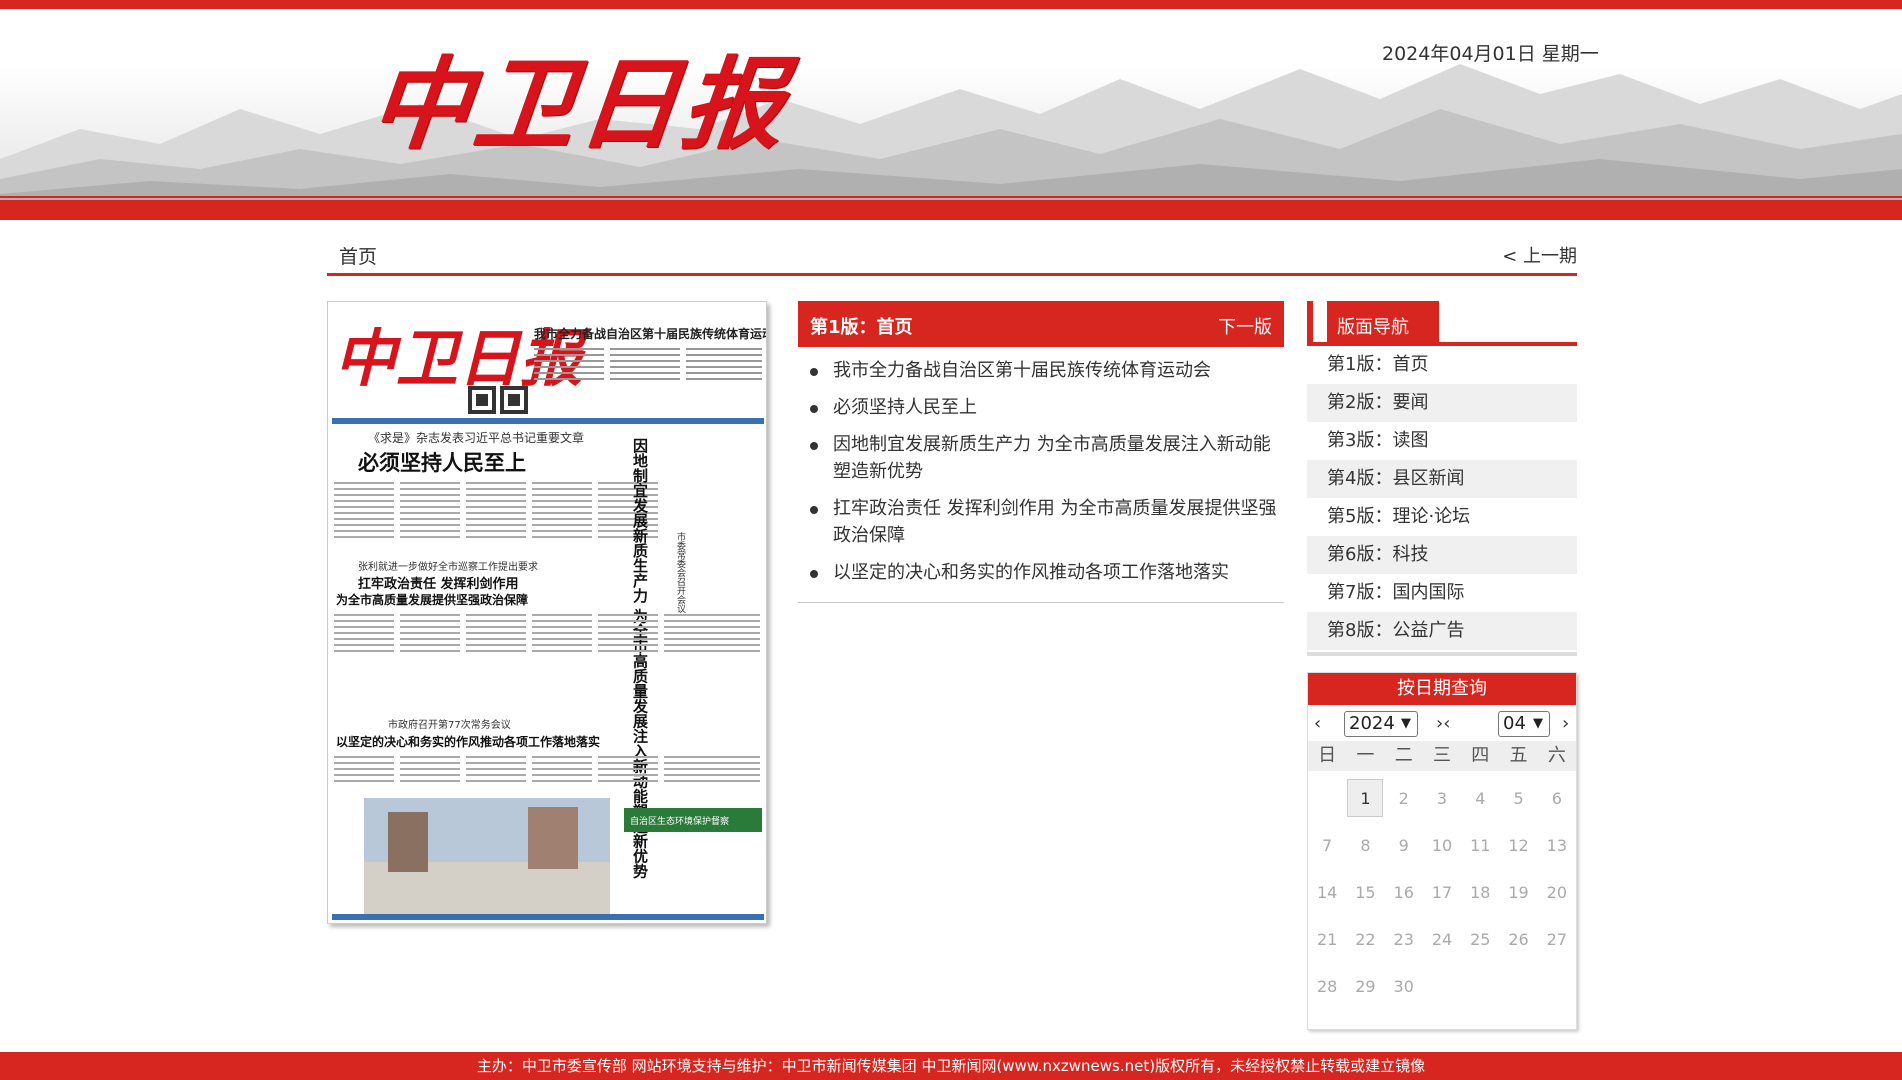 The height and width of the screenshot is (1080, 1902). I want to click on weekday: 三, so click(1441, 755).